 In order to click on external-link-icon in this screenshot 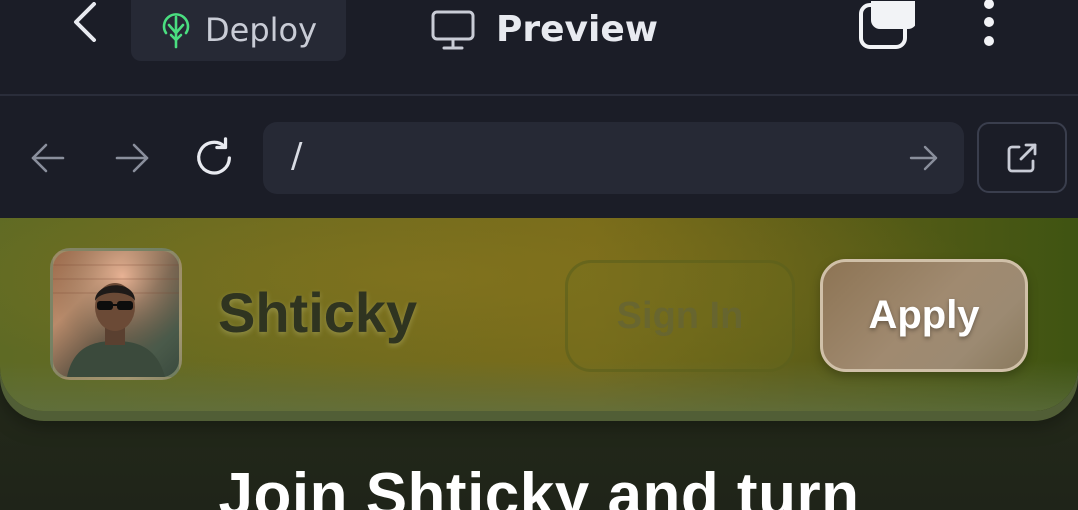, I will do `click(1022, 157)`.